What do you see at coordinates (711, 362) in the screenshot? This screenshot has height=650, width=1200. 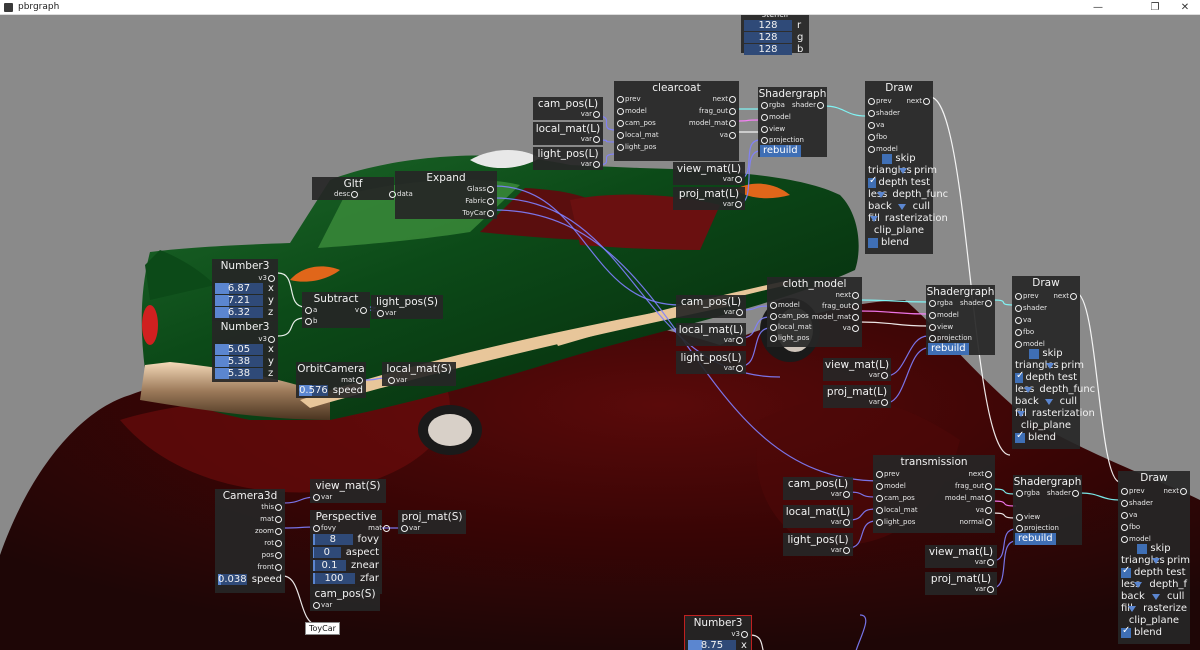 I see `node-light-pos-load-2: light_pos(L) var` at bounding box center [711, 362].